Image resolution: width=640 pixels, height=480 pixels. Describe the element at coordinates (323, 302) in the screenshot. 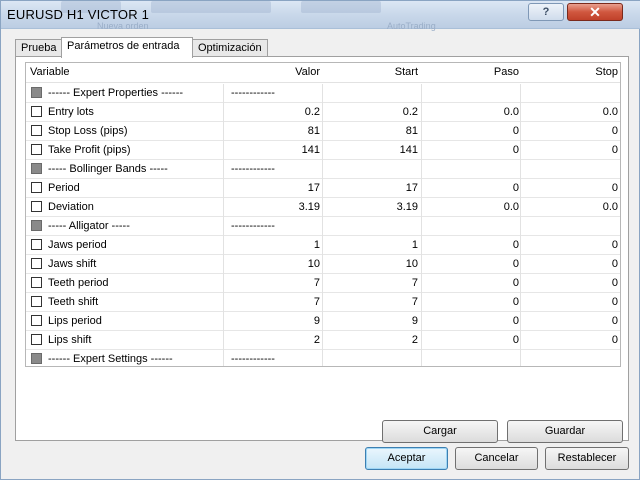

I see `table-row: Teeth shift 7 7 0 0` at that location.